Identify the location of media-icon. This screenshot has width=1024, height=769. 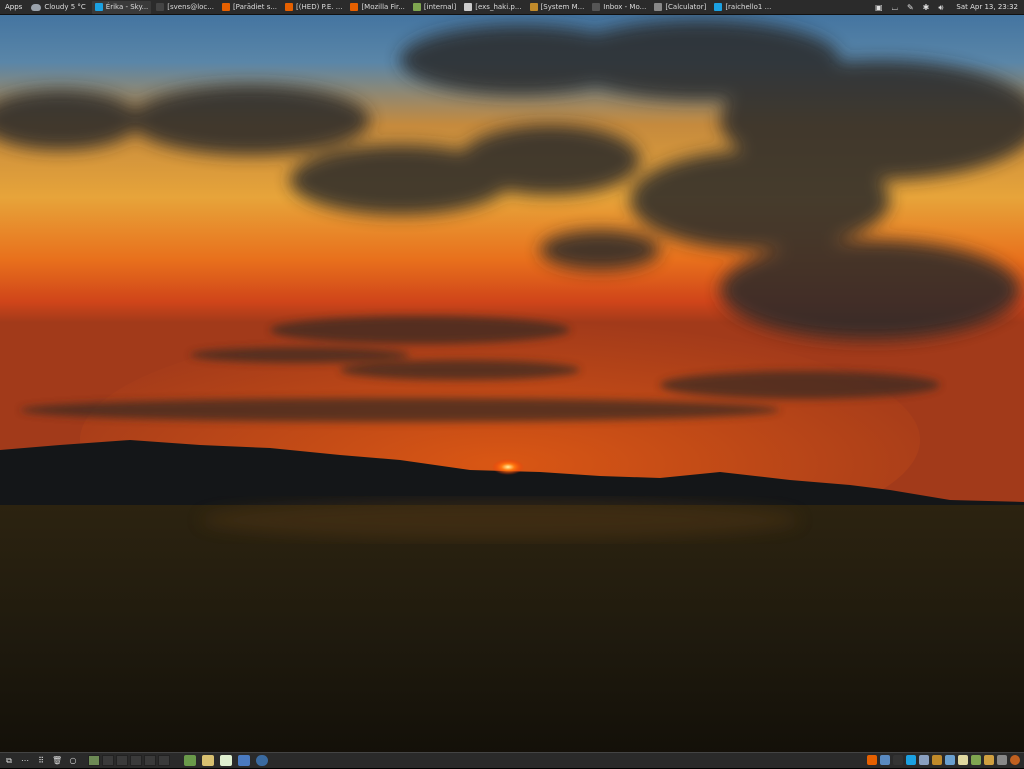
(1015, 760).